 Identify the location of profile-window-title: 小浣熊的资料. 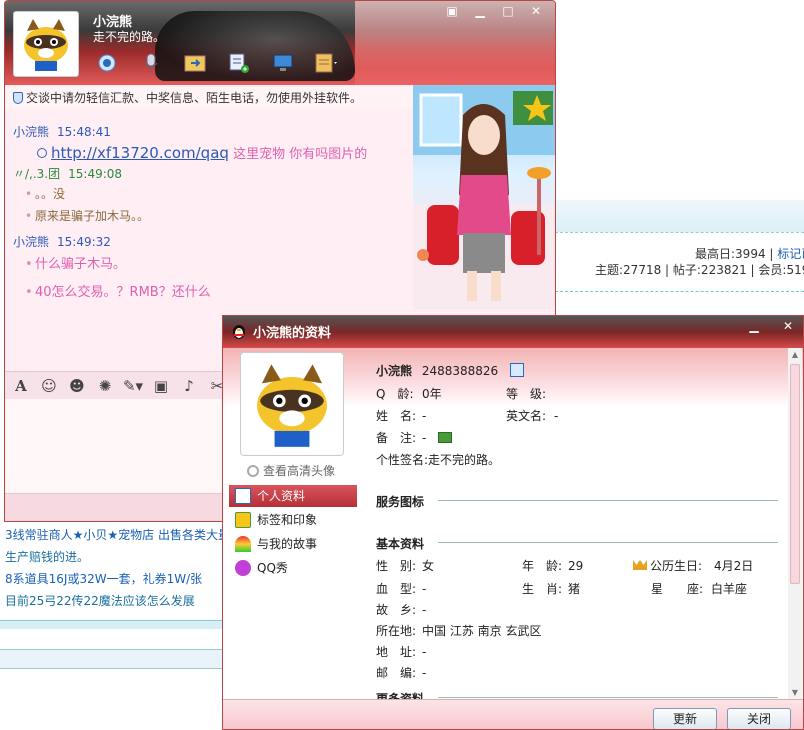
(292, 333).